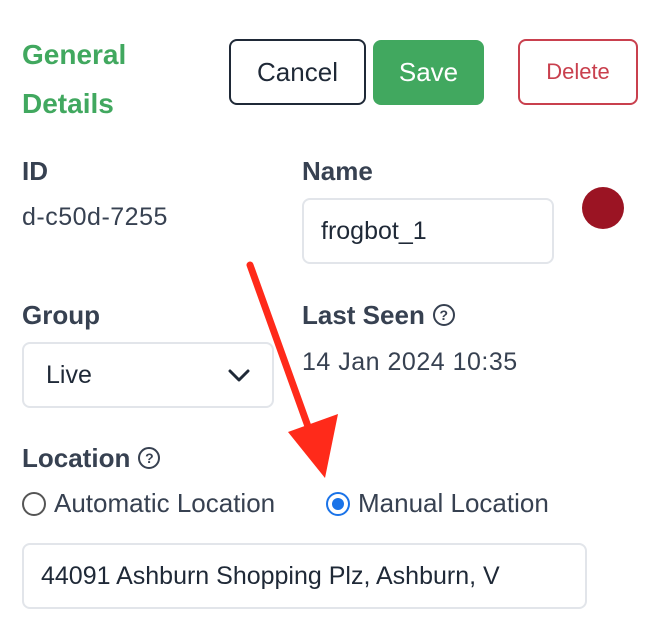 The image size is (662, 624). What do you see at coordinates (410, 362) in the screenshot?
I see `last-seen-value: 14 Jan 2024 10:35` at bounding box center [410, 362].